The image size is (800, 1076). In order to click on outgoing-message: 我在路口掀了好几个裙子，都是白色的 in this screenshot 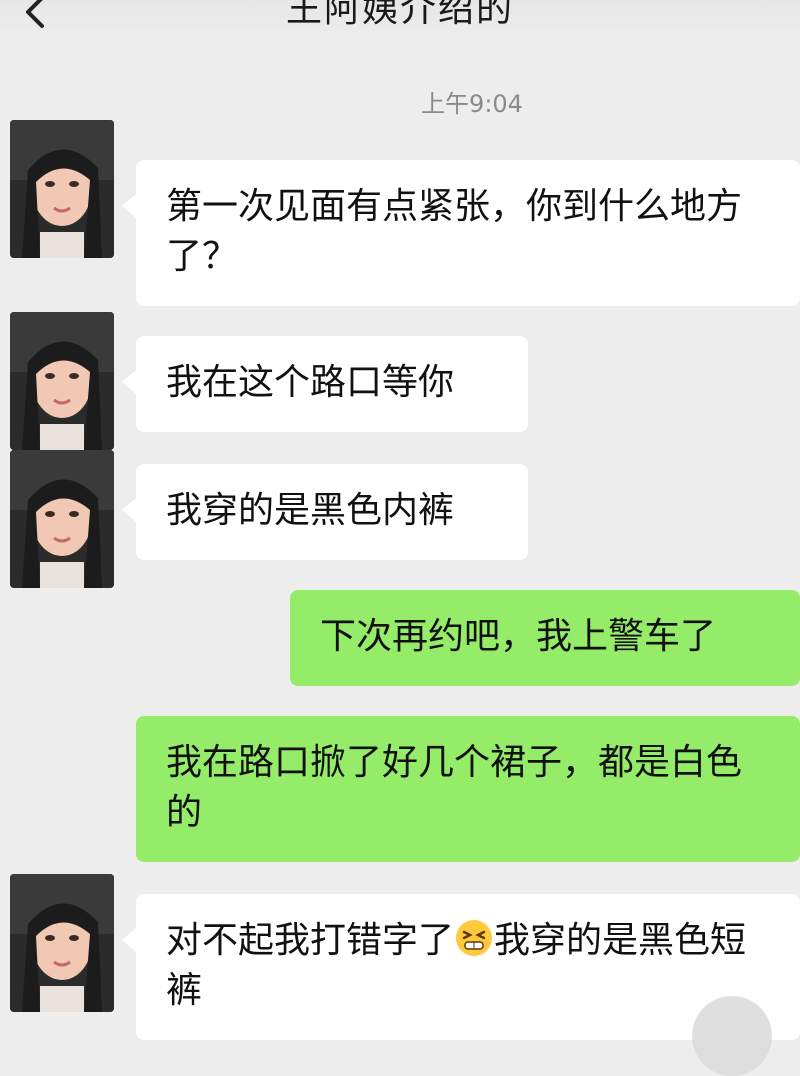, I will do `click(468, 789)`.